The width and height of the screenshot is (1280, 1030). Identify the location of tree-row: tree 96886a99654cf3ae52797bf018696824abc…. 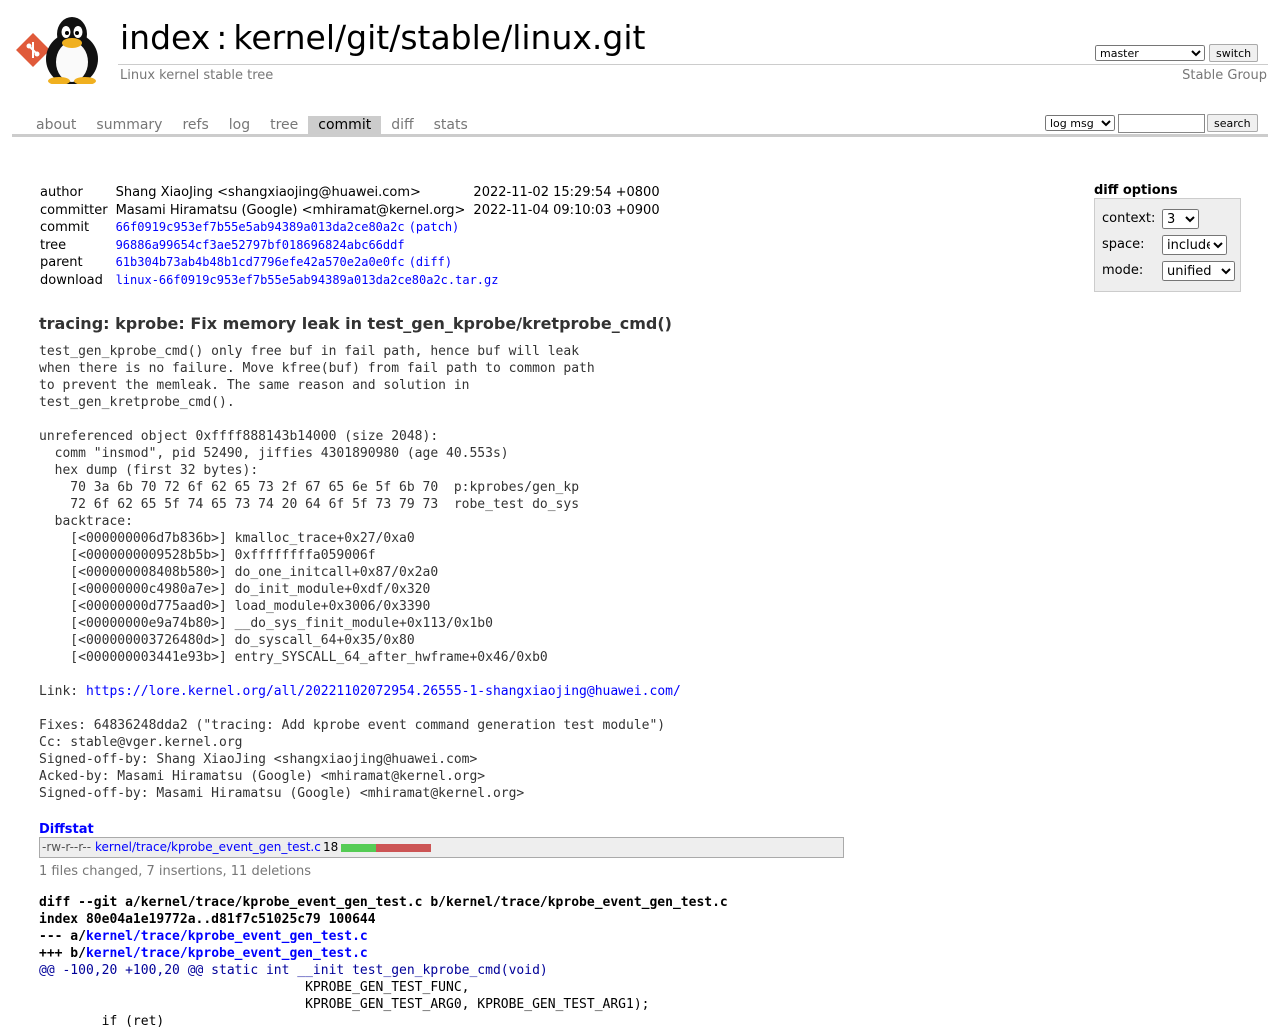
(350, 246).